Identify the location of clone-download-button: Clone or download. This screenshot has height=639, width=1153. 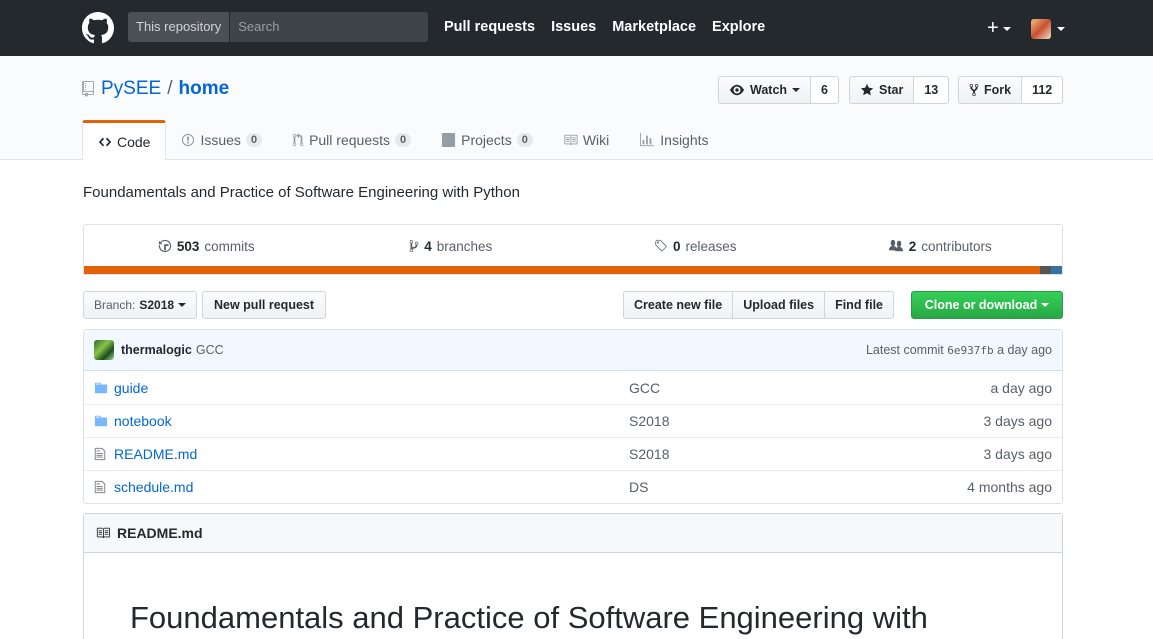
(987, 305).